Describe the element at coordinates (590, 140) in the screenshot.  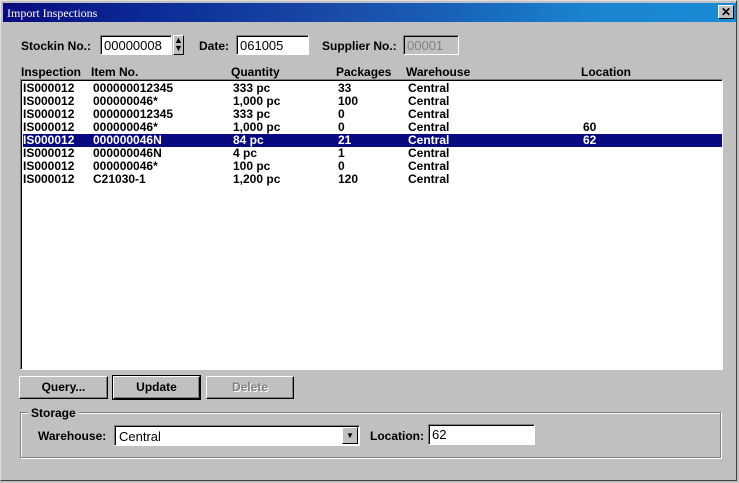
I see `cell-location: 62` at that location.